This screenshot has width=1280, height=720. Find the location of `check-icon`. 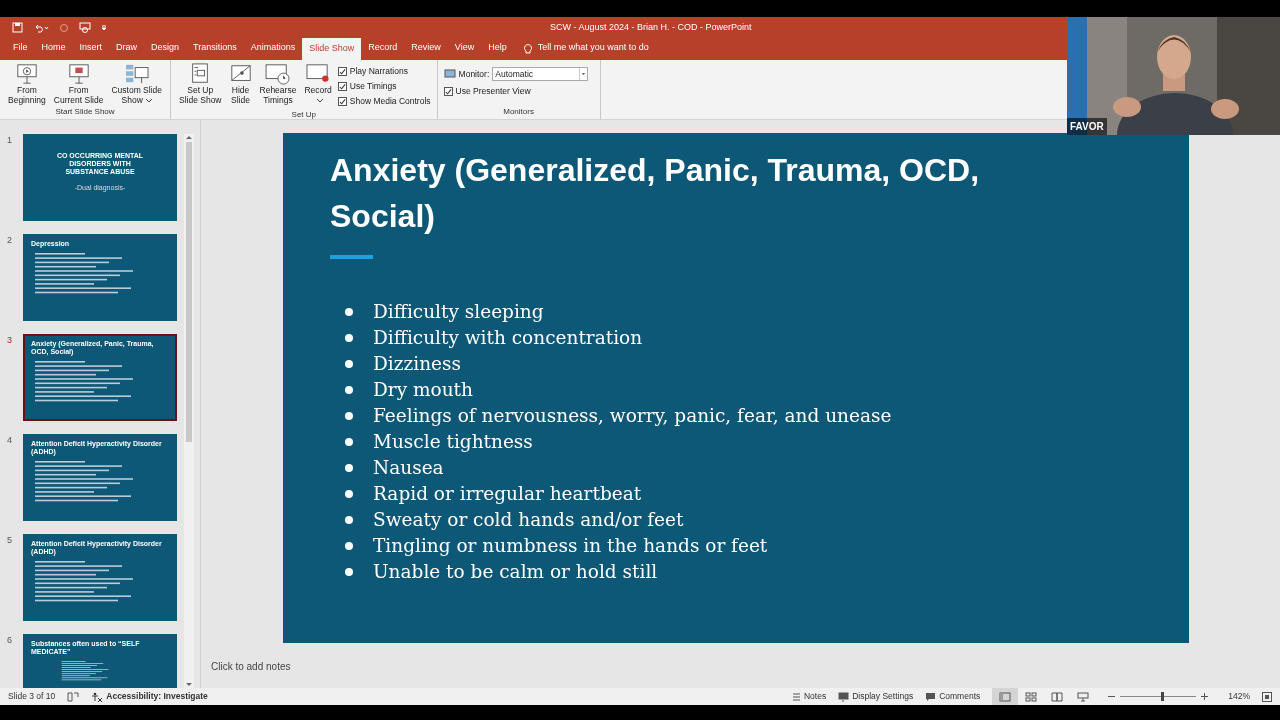

check-icon is located at coordinates (448, 91).